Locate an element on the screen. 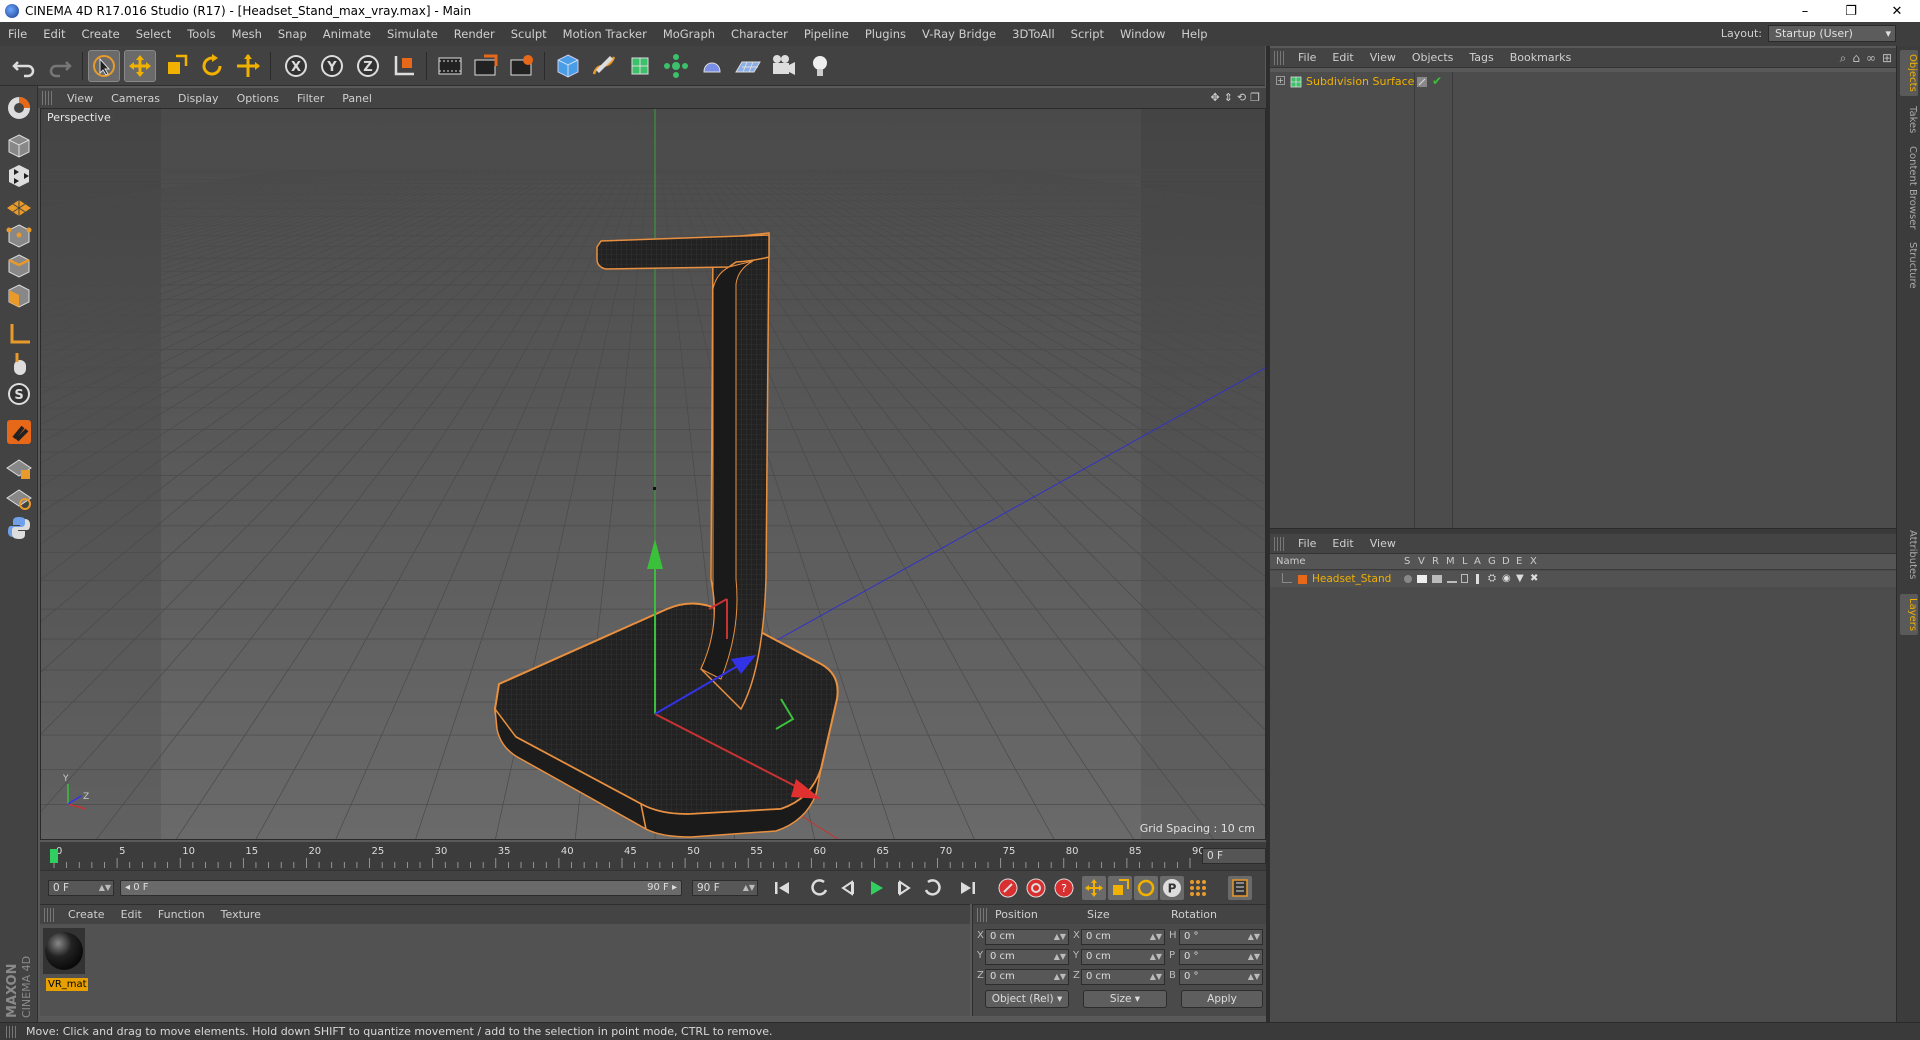 The image size is (1920, 1040). col-solo: S is located at coordinates (1407, 561).